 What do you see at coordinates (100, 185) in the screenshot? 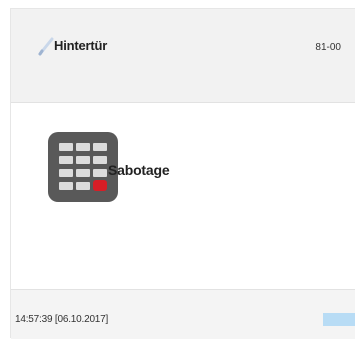
I see `keypad-alert-key` at bounding box center [100, 185].